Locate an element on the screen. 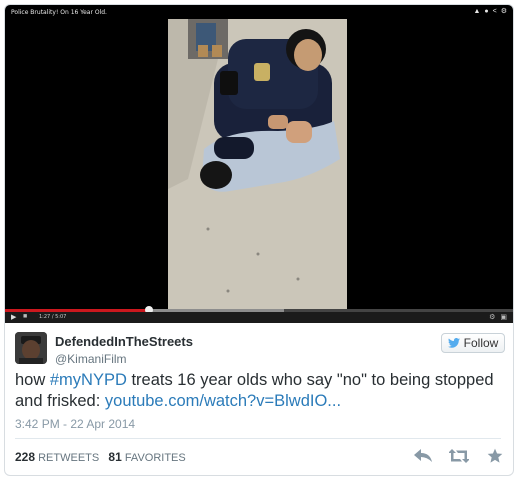  player-controls: ▶ ■ 1:27 / 5:07 ⚙ ▣ is located at coordinates (259, 317).